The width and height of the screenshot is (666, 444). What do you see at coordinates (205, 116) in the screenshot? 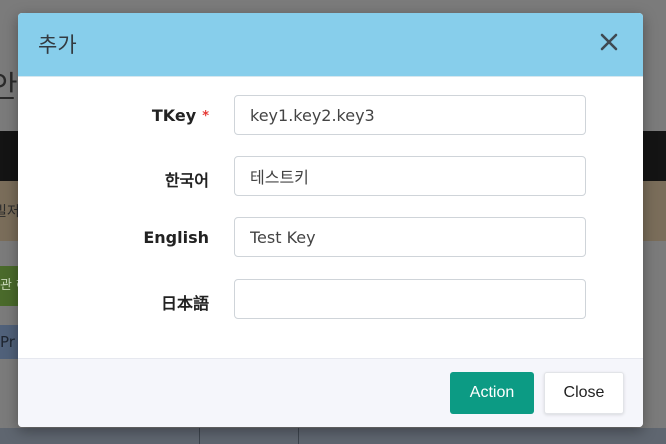
I see `required-mark: *` at bounding box center [205, 116].